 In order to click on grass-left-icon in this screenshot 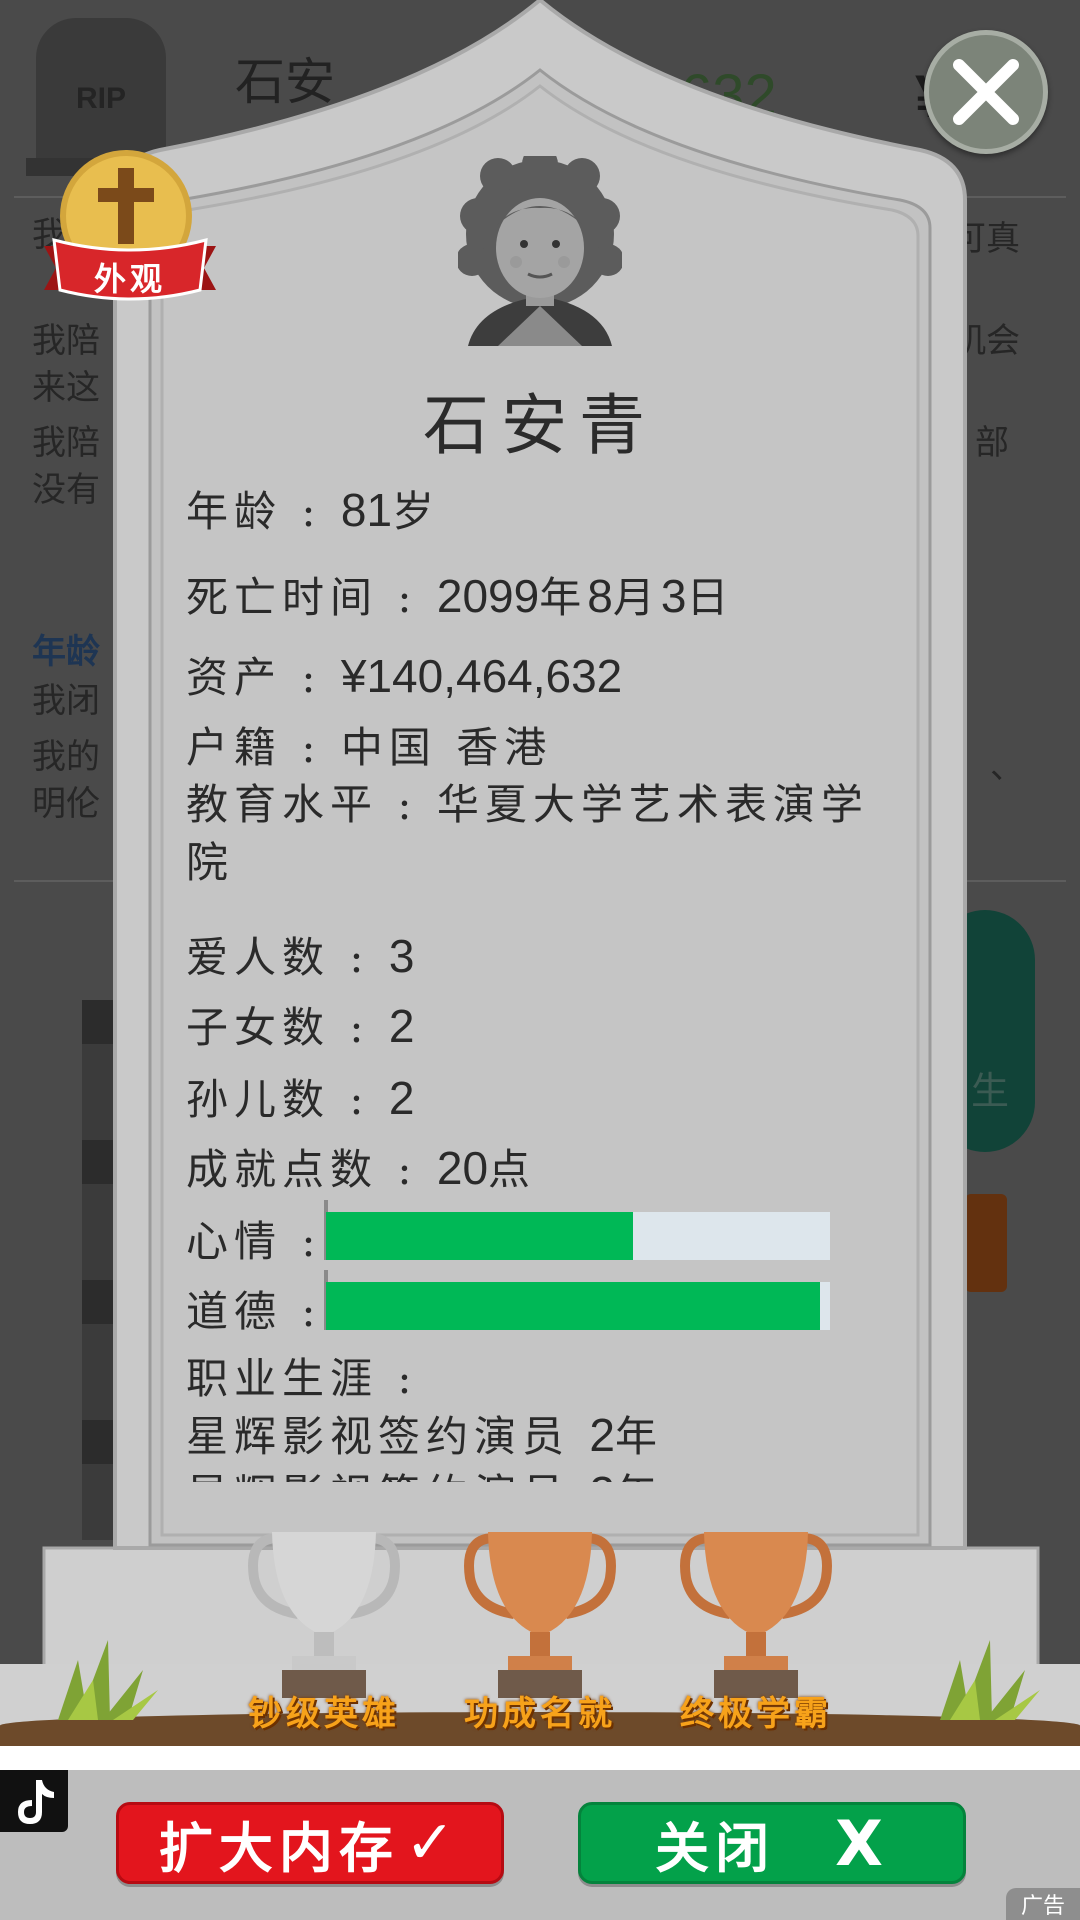, I will do `click(108, 1680)`.